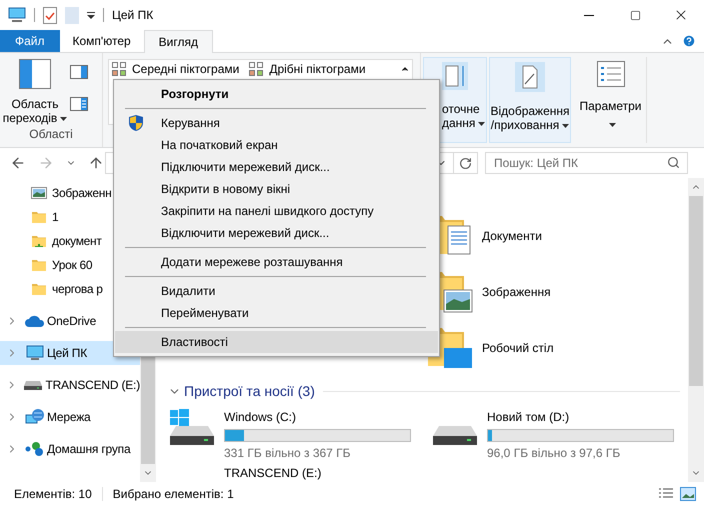  Describe the element at coordinates (276, 94) in the screenshot. I see `menu-item: Розгорнути` at that location.